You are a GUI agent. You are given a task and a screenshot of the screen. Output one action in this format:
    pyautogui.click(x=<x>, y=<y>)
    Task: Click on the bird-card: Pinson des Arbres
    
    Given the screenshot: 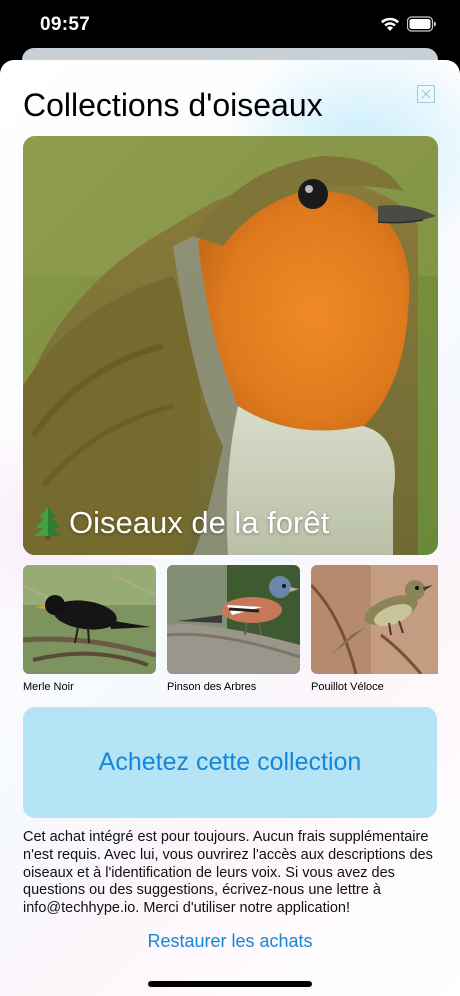 What is the action you would take?
    pyautogui.click(x=234, y=629)
    